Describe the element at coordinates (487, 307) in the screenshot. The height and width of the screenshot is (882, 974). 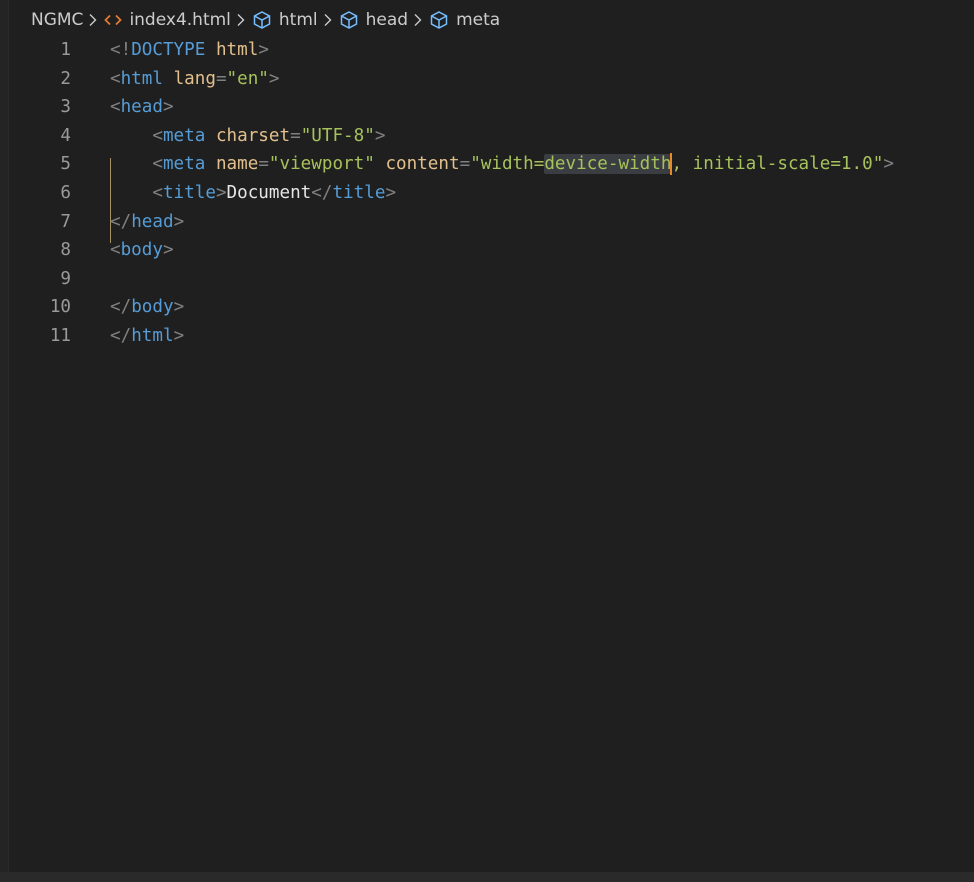
I see `code-line: 10 </body>` at that location.